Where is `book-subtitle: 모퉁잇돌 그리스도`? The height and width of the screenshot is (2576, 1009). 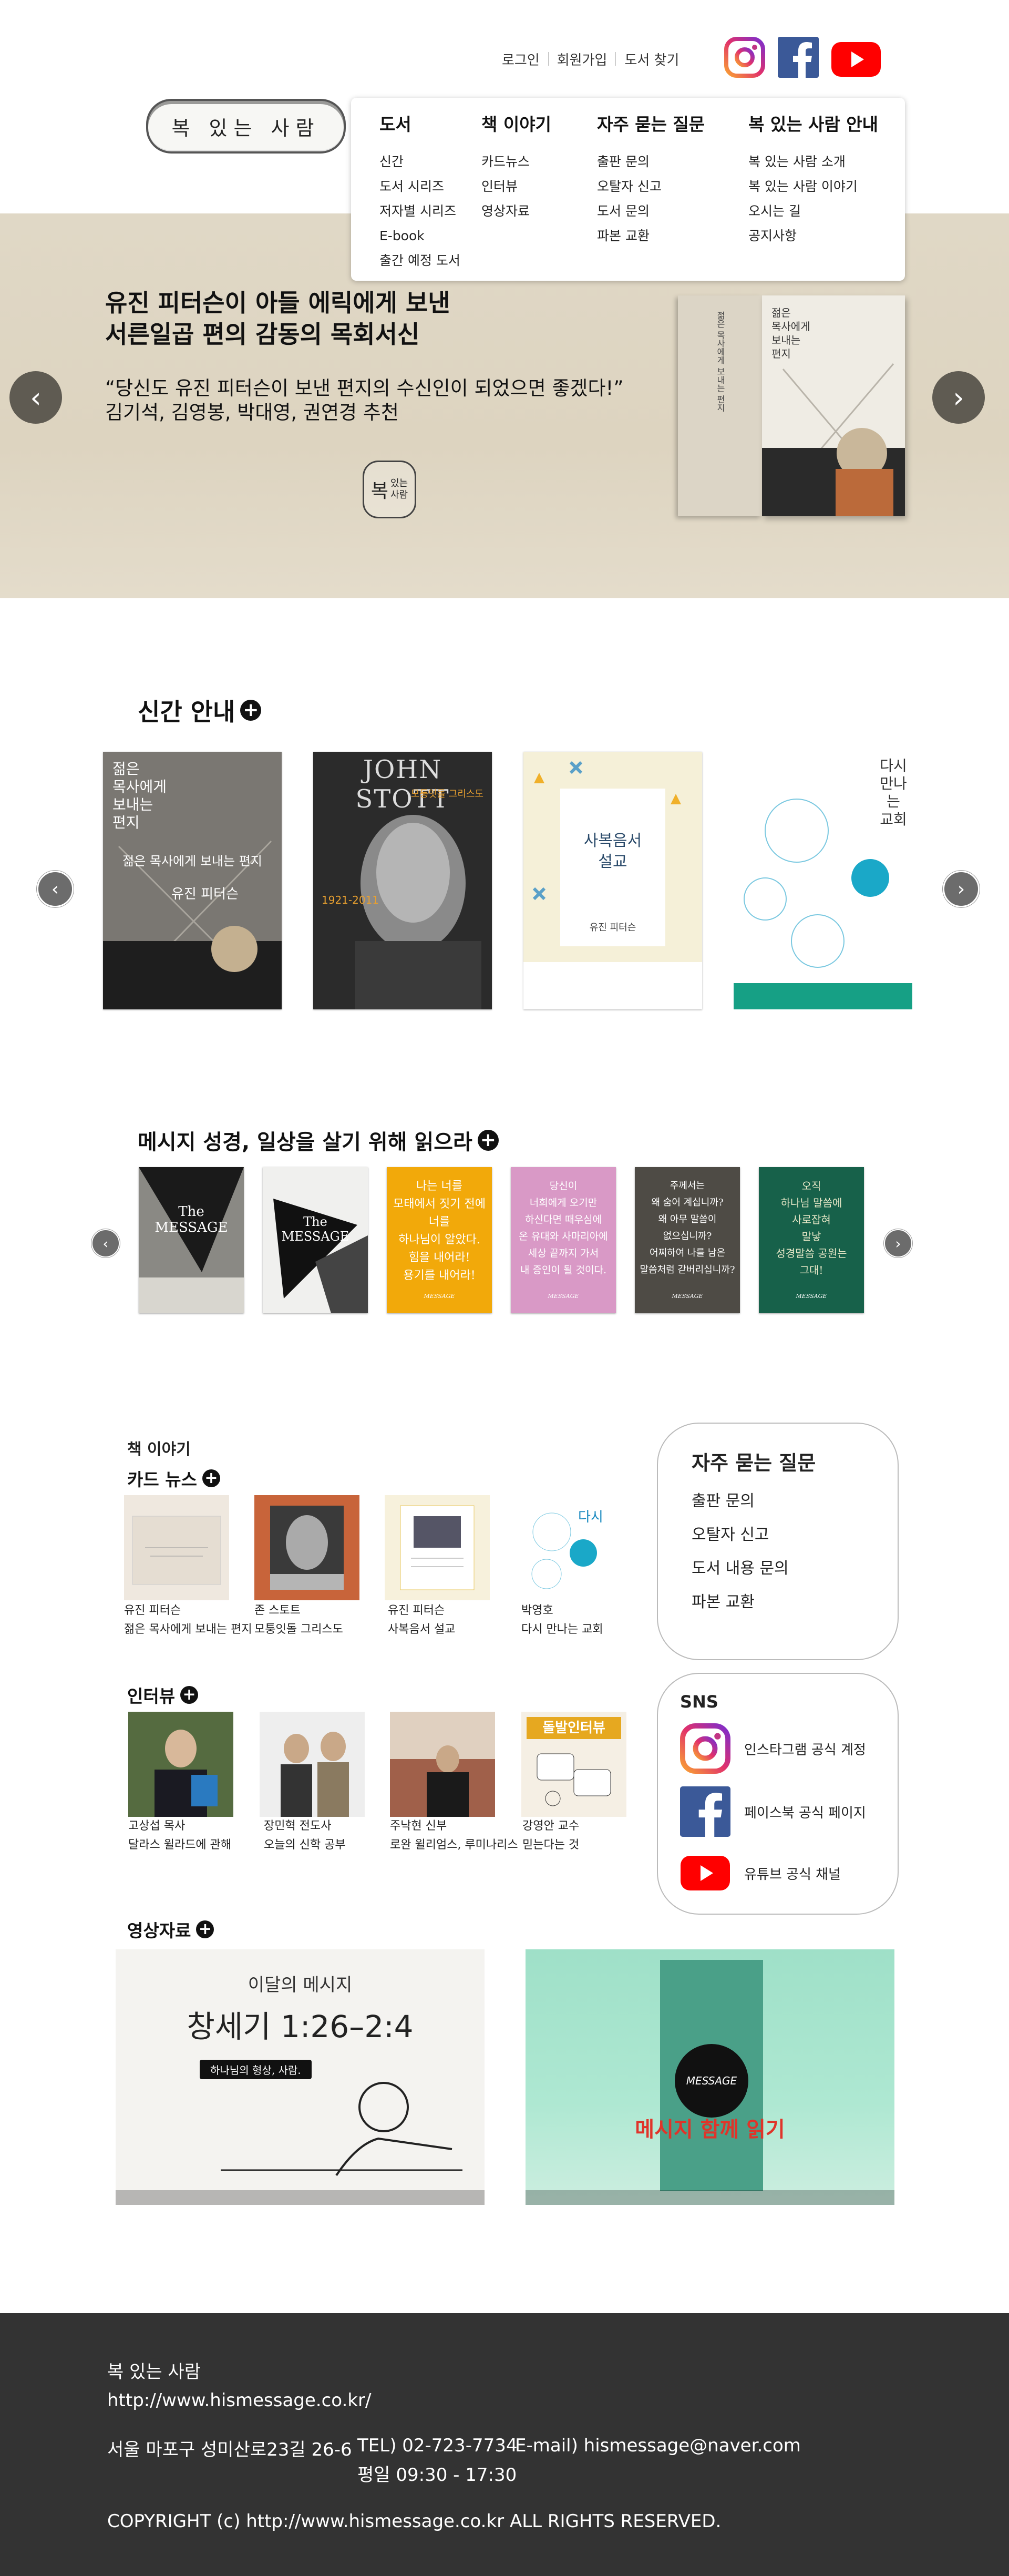 book-subtitle: 모퉁잇돌 그리스도 is located at coordinates (446, 794).